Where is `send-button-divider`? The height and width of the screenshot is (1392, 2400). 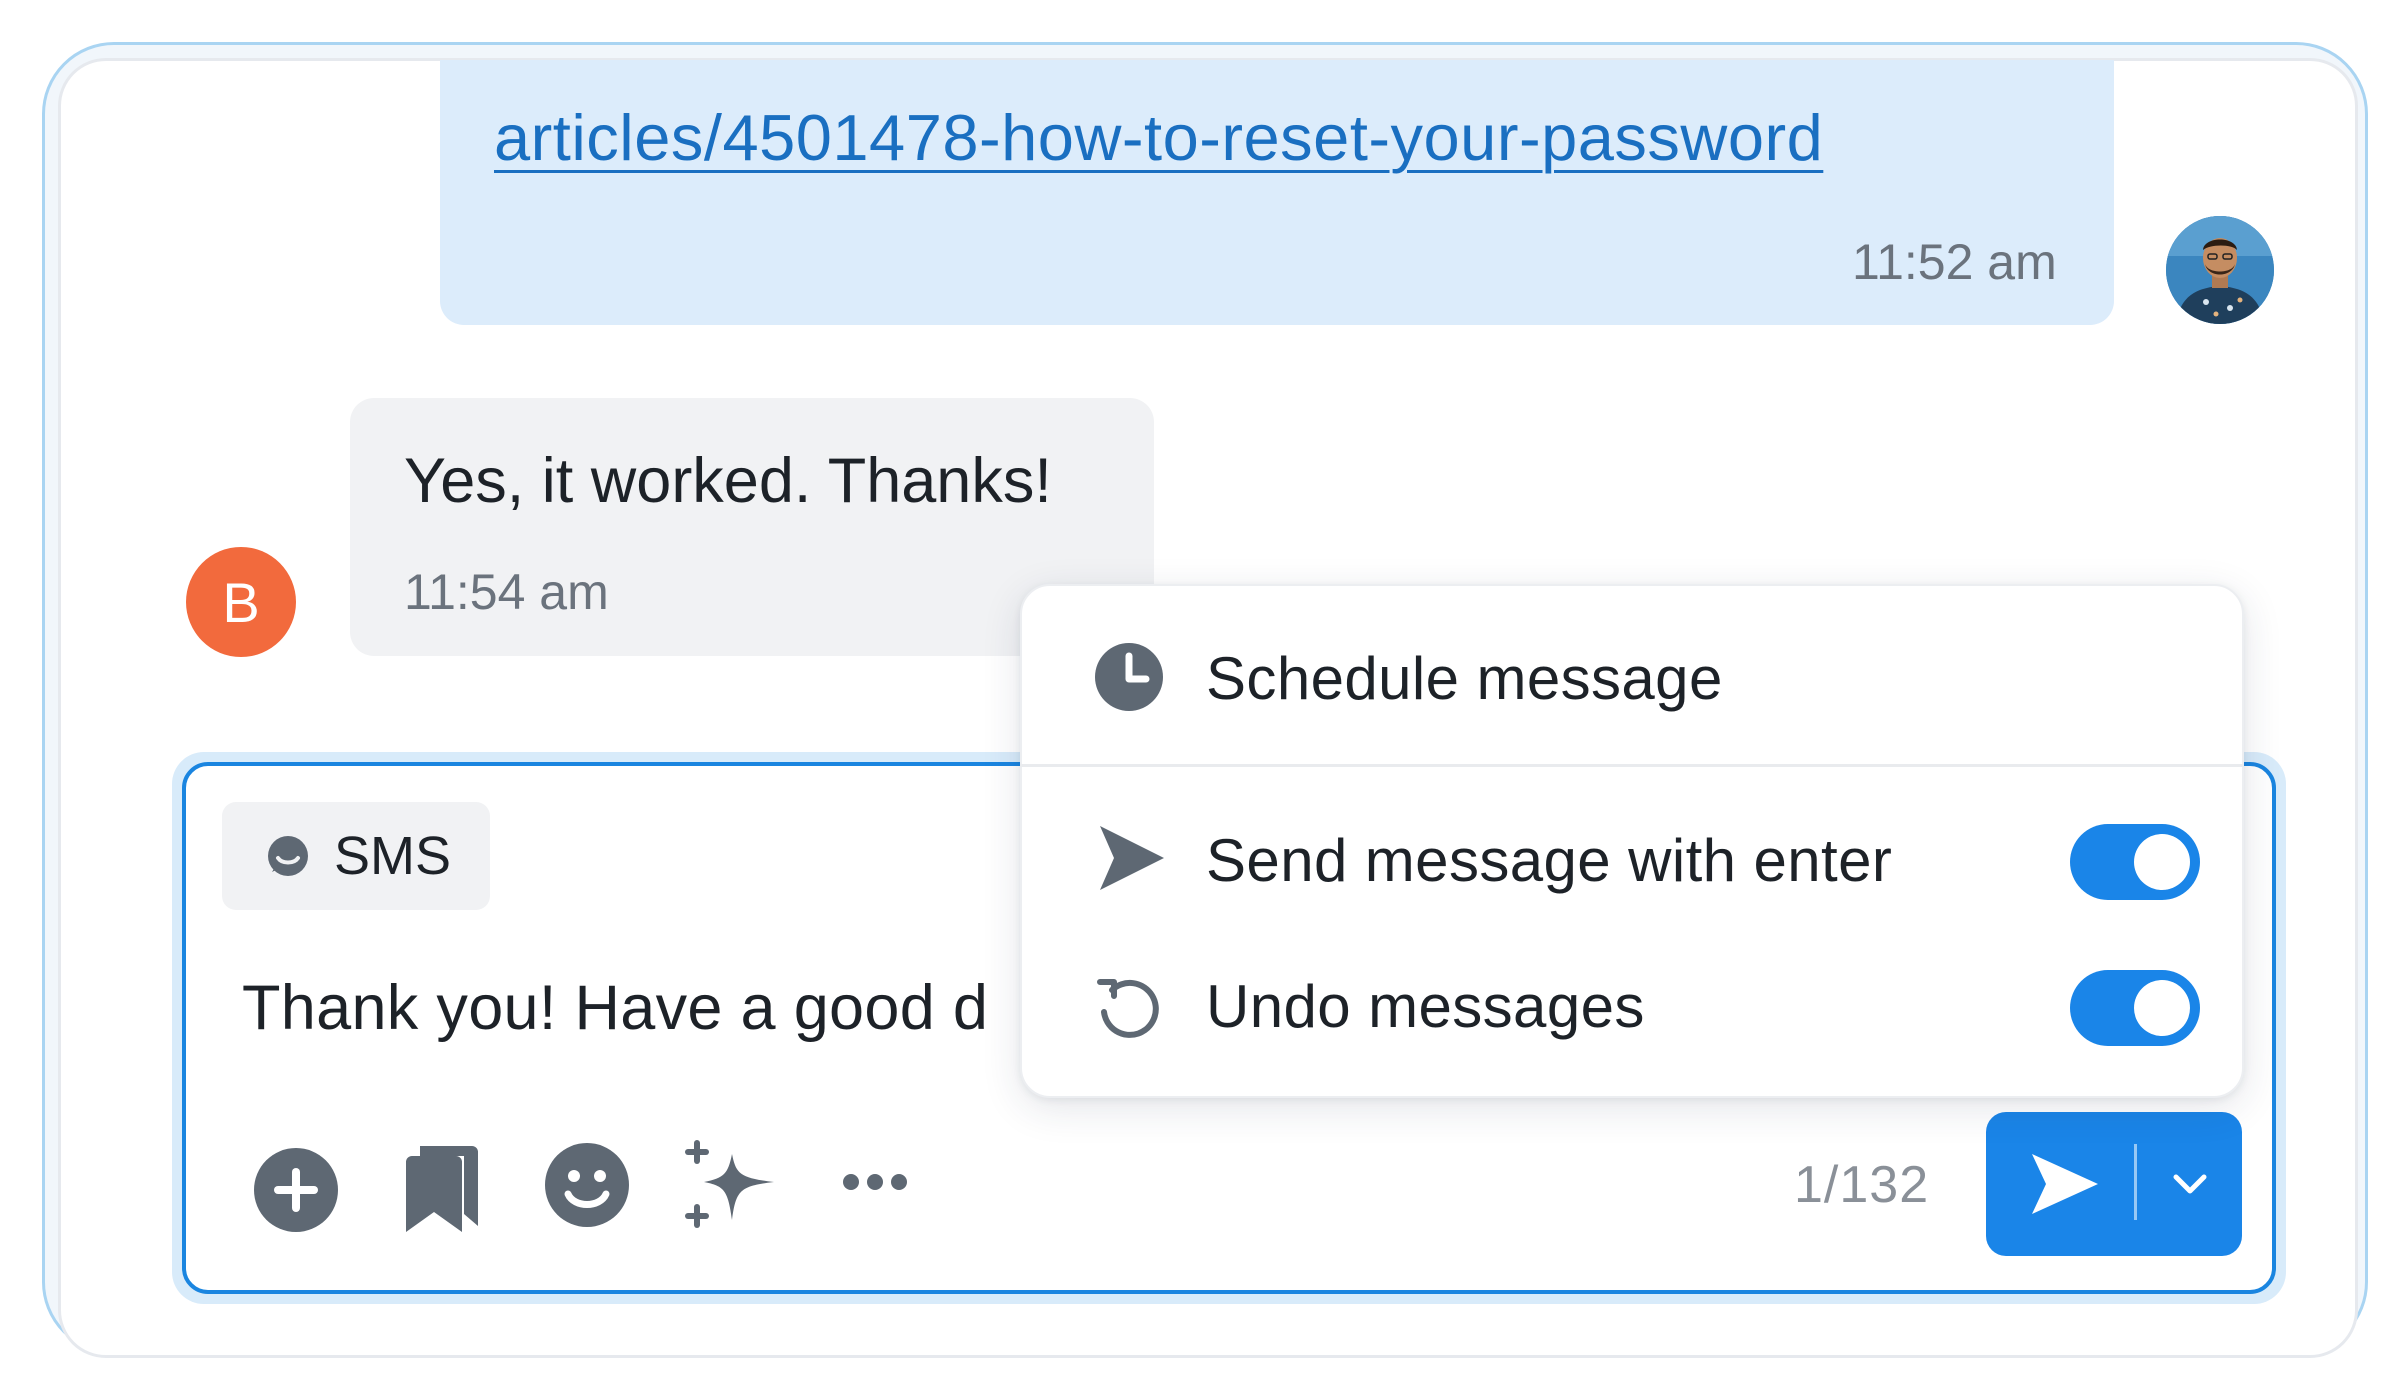
send-button-divider is located at coordinates (2135, 1182).